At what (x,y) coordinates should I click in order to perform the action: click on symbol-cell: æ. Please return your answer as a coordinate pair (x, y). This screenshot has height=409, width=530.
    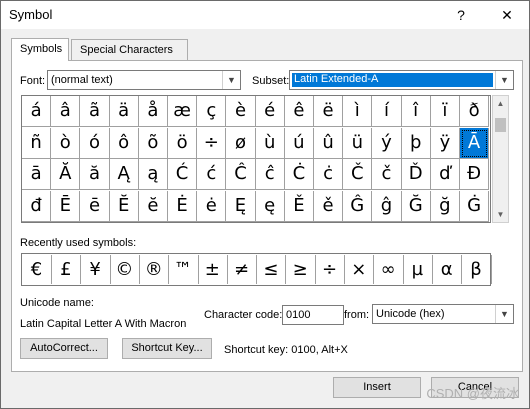
    Looking at the image, I should click on (183, 111).